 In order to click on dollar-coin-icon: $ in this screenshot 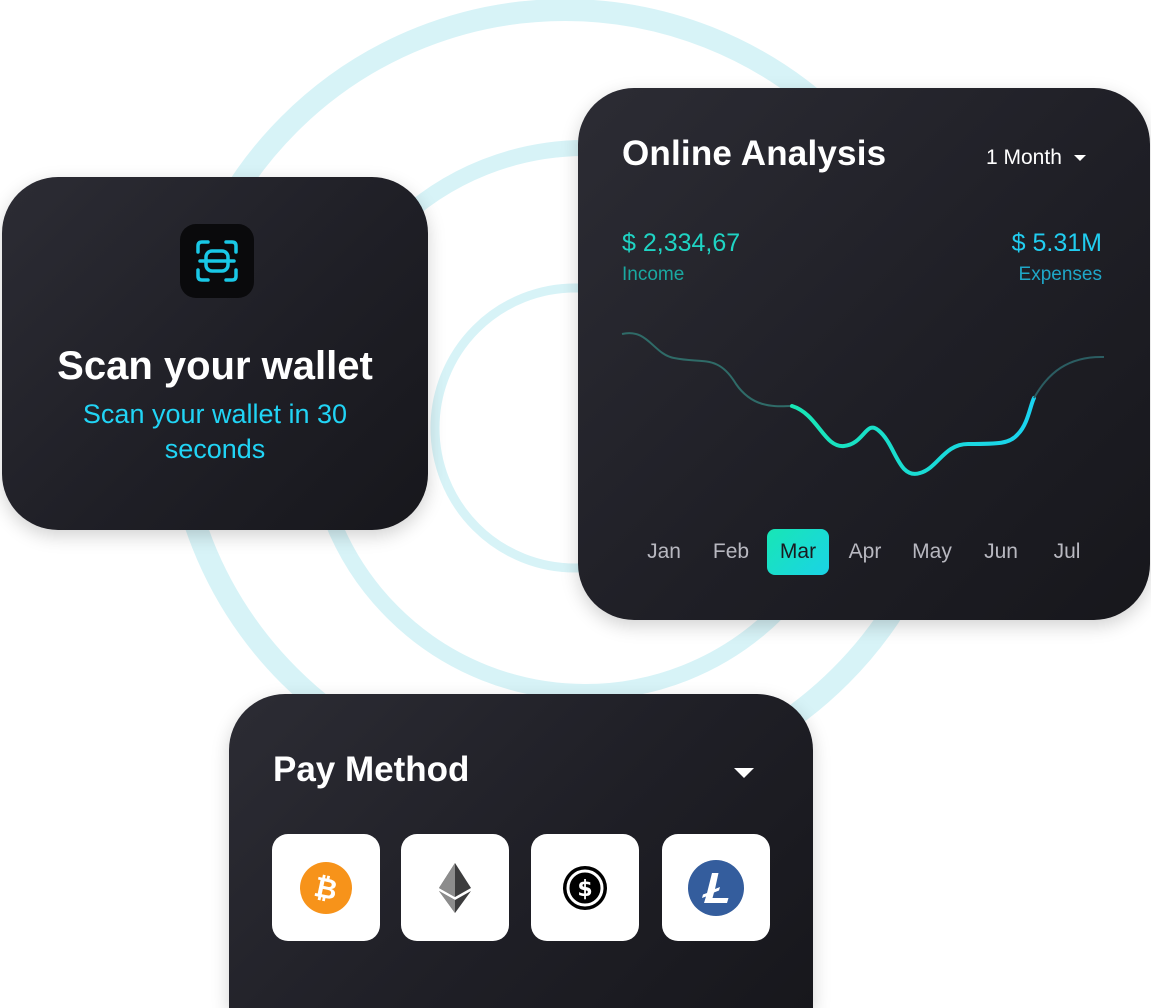, I will do `click(585, 887)`.